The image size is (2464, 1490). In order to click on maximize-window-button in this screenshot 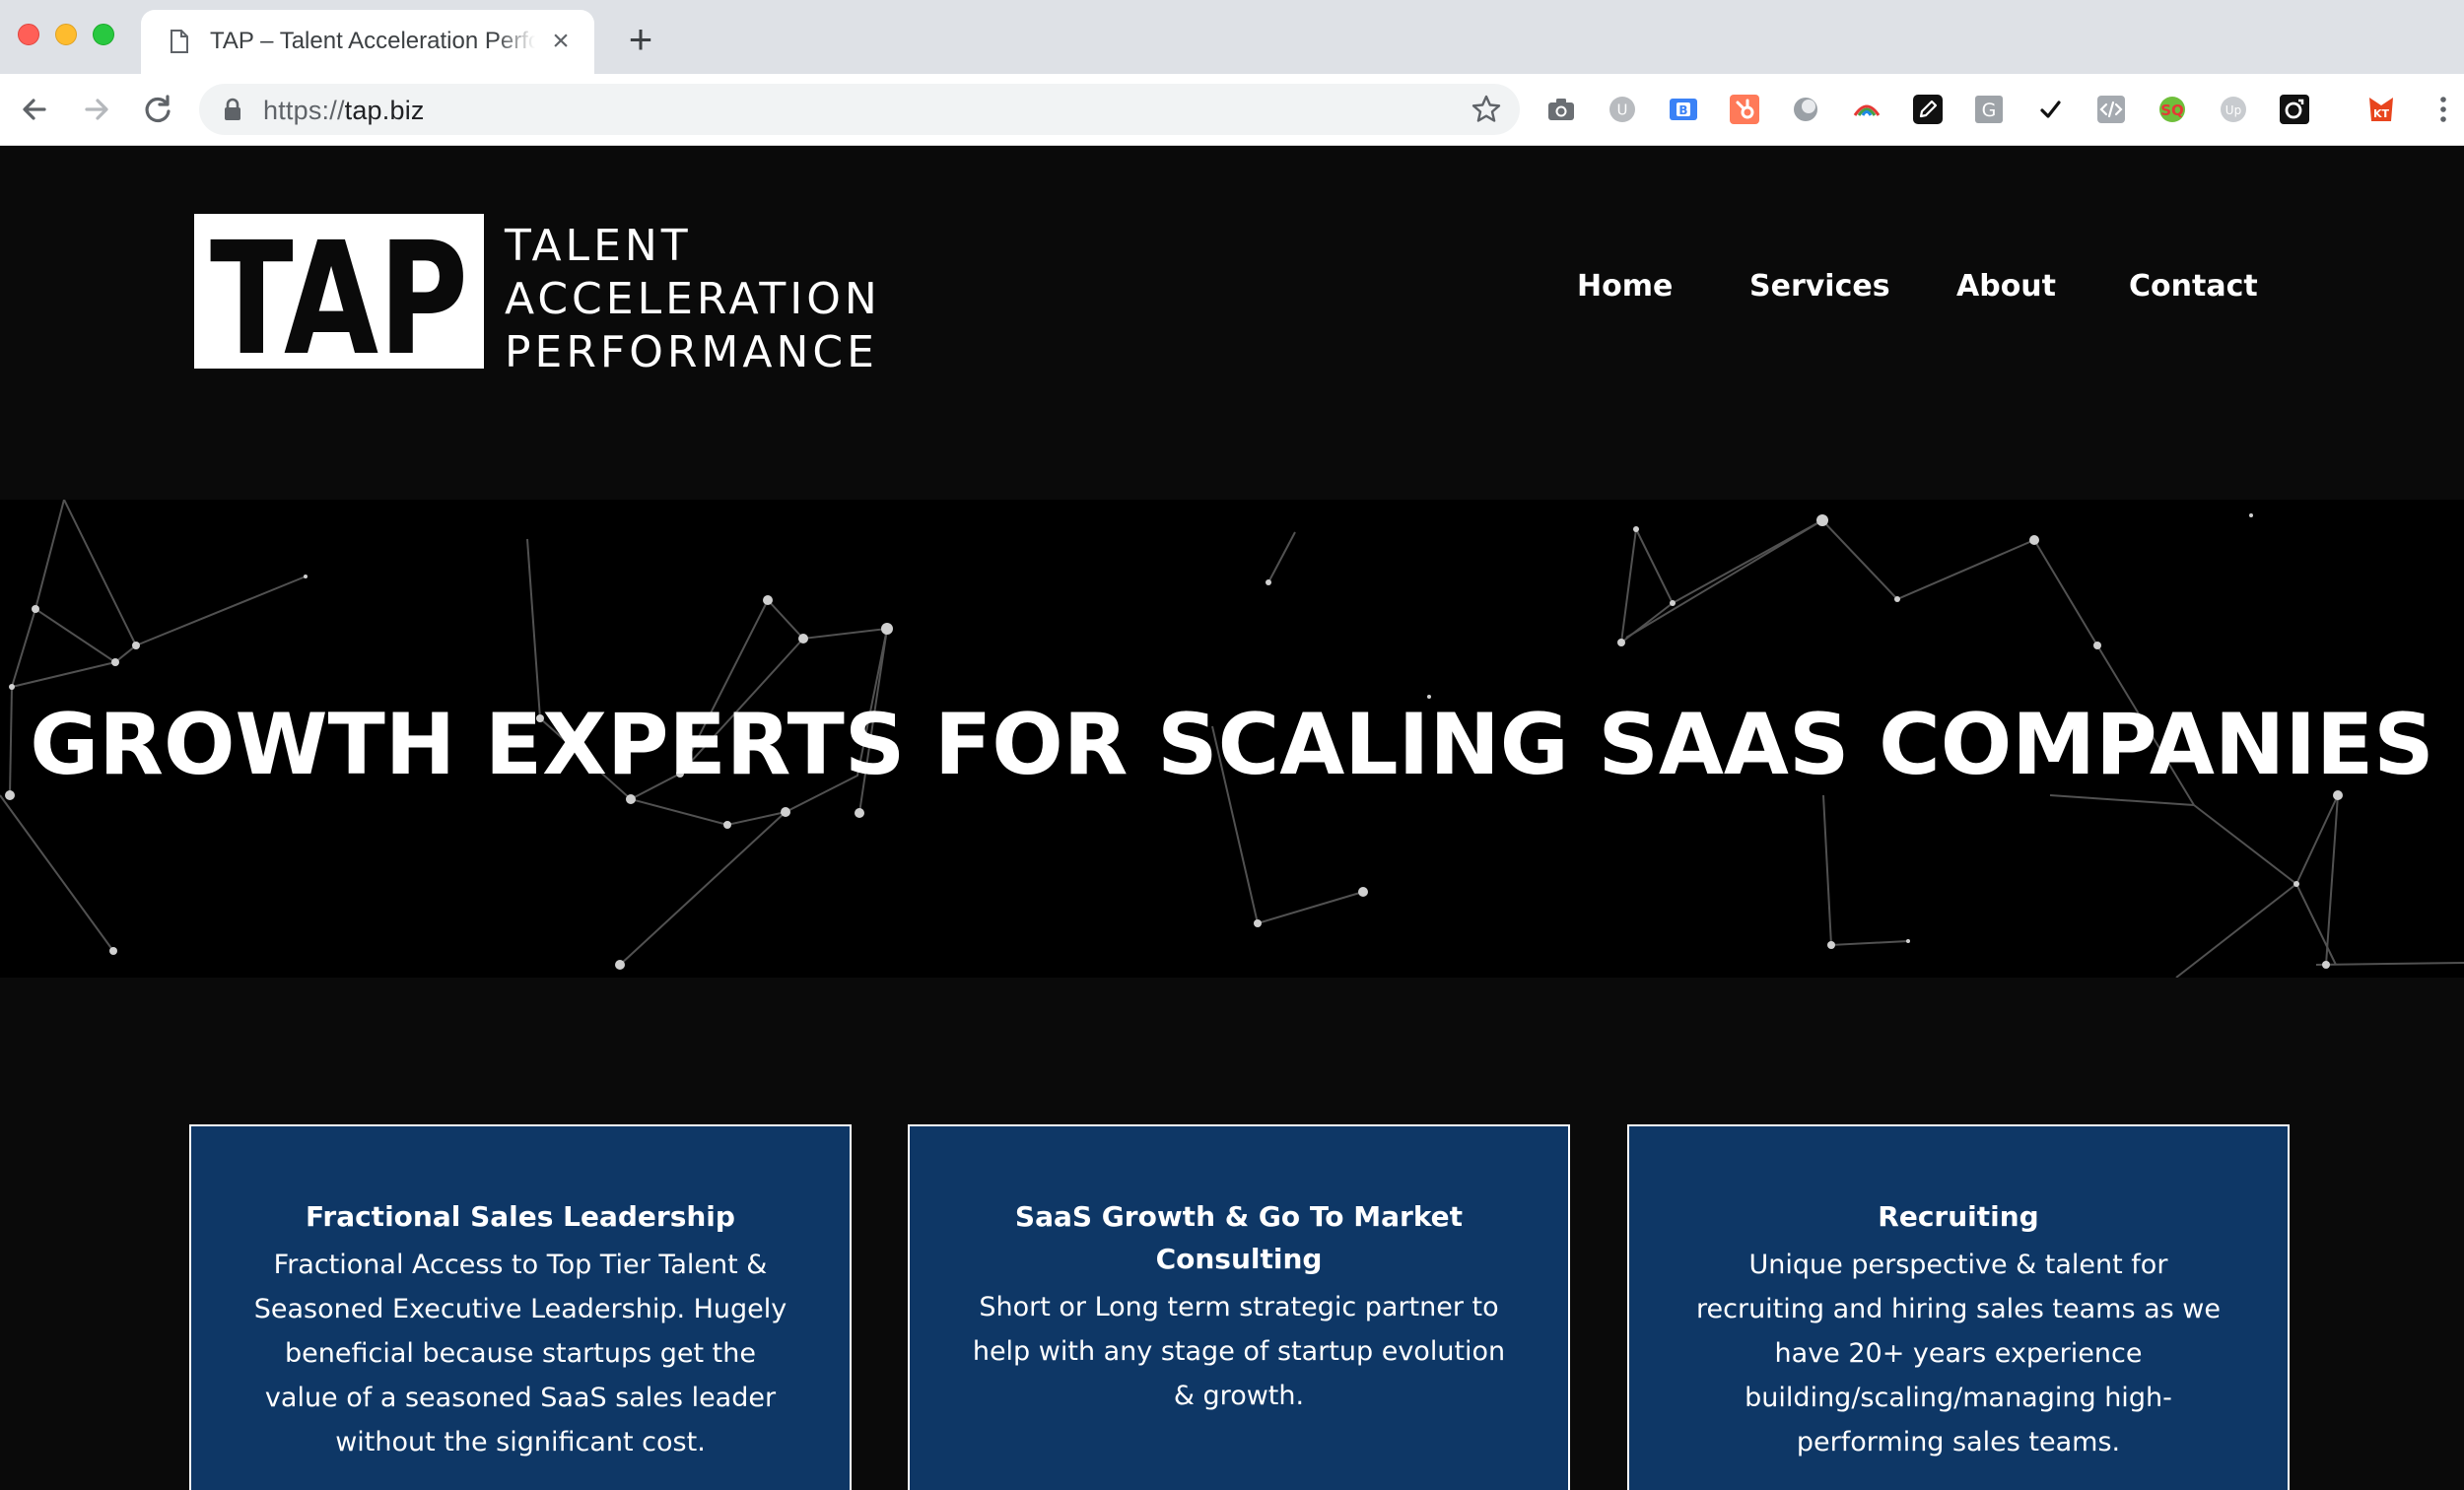, I will do `click(103, 34)`.